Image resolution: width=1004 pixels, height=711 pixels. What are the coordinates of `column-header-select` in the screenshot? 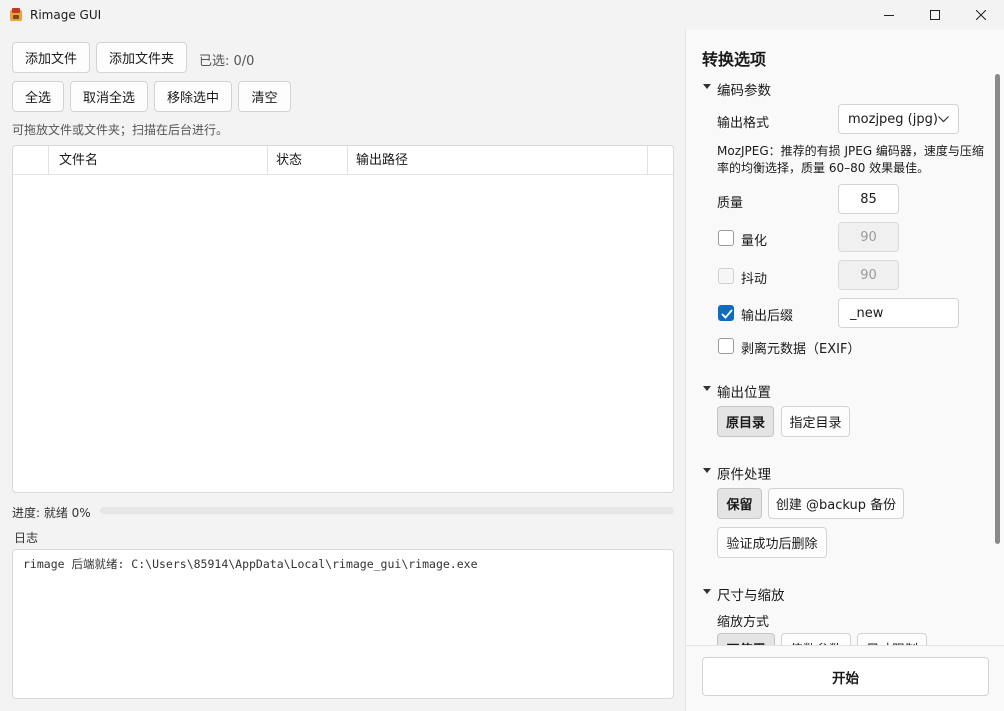 It's located at (31, 160).